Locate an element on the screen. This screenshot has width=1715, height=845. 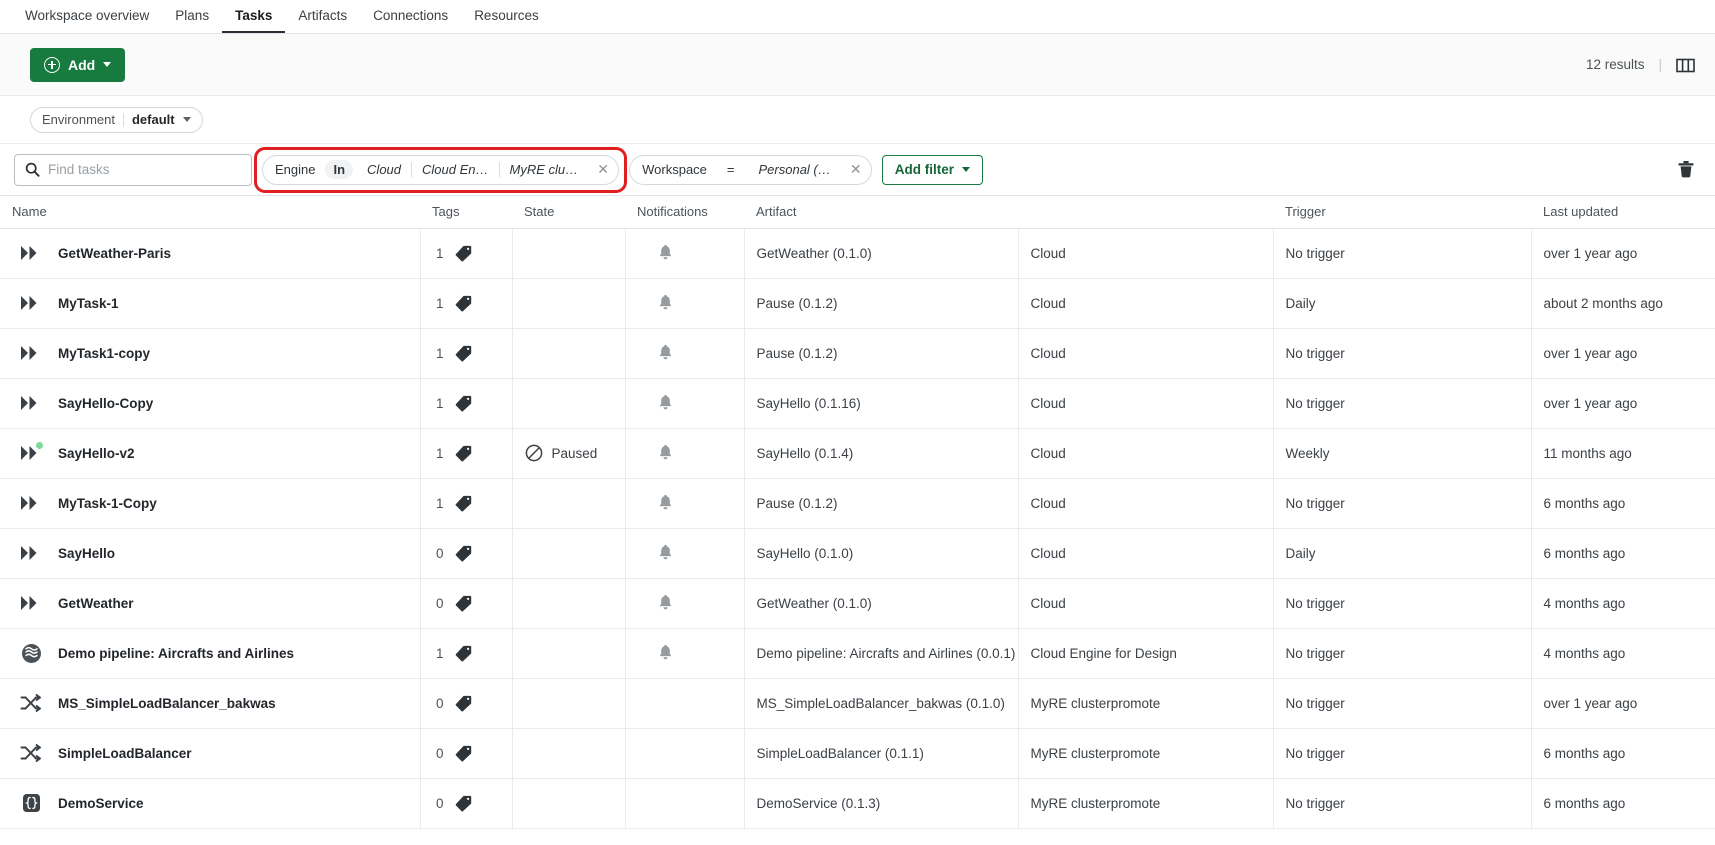
engine-name: MyRE clusterpromote is located at coordinates (1095, 753).